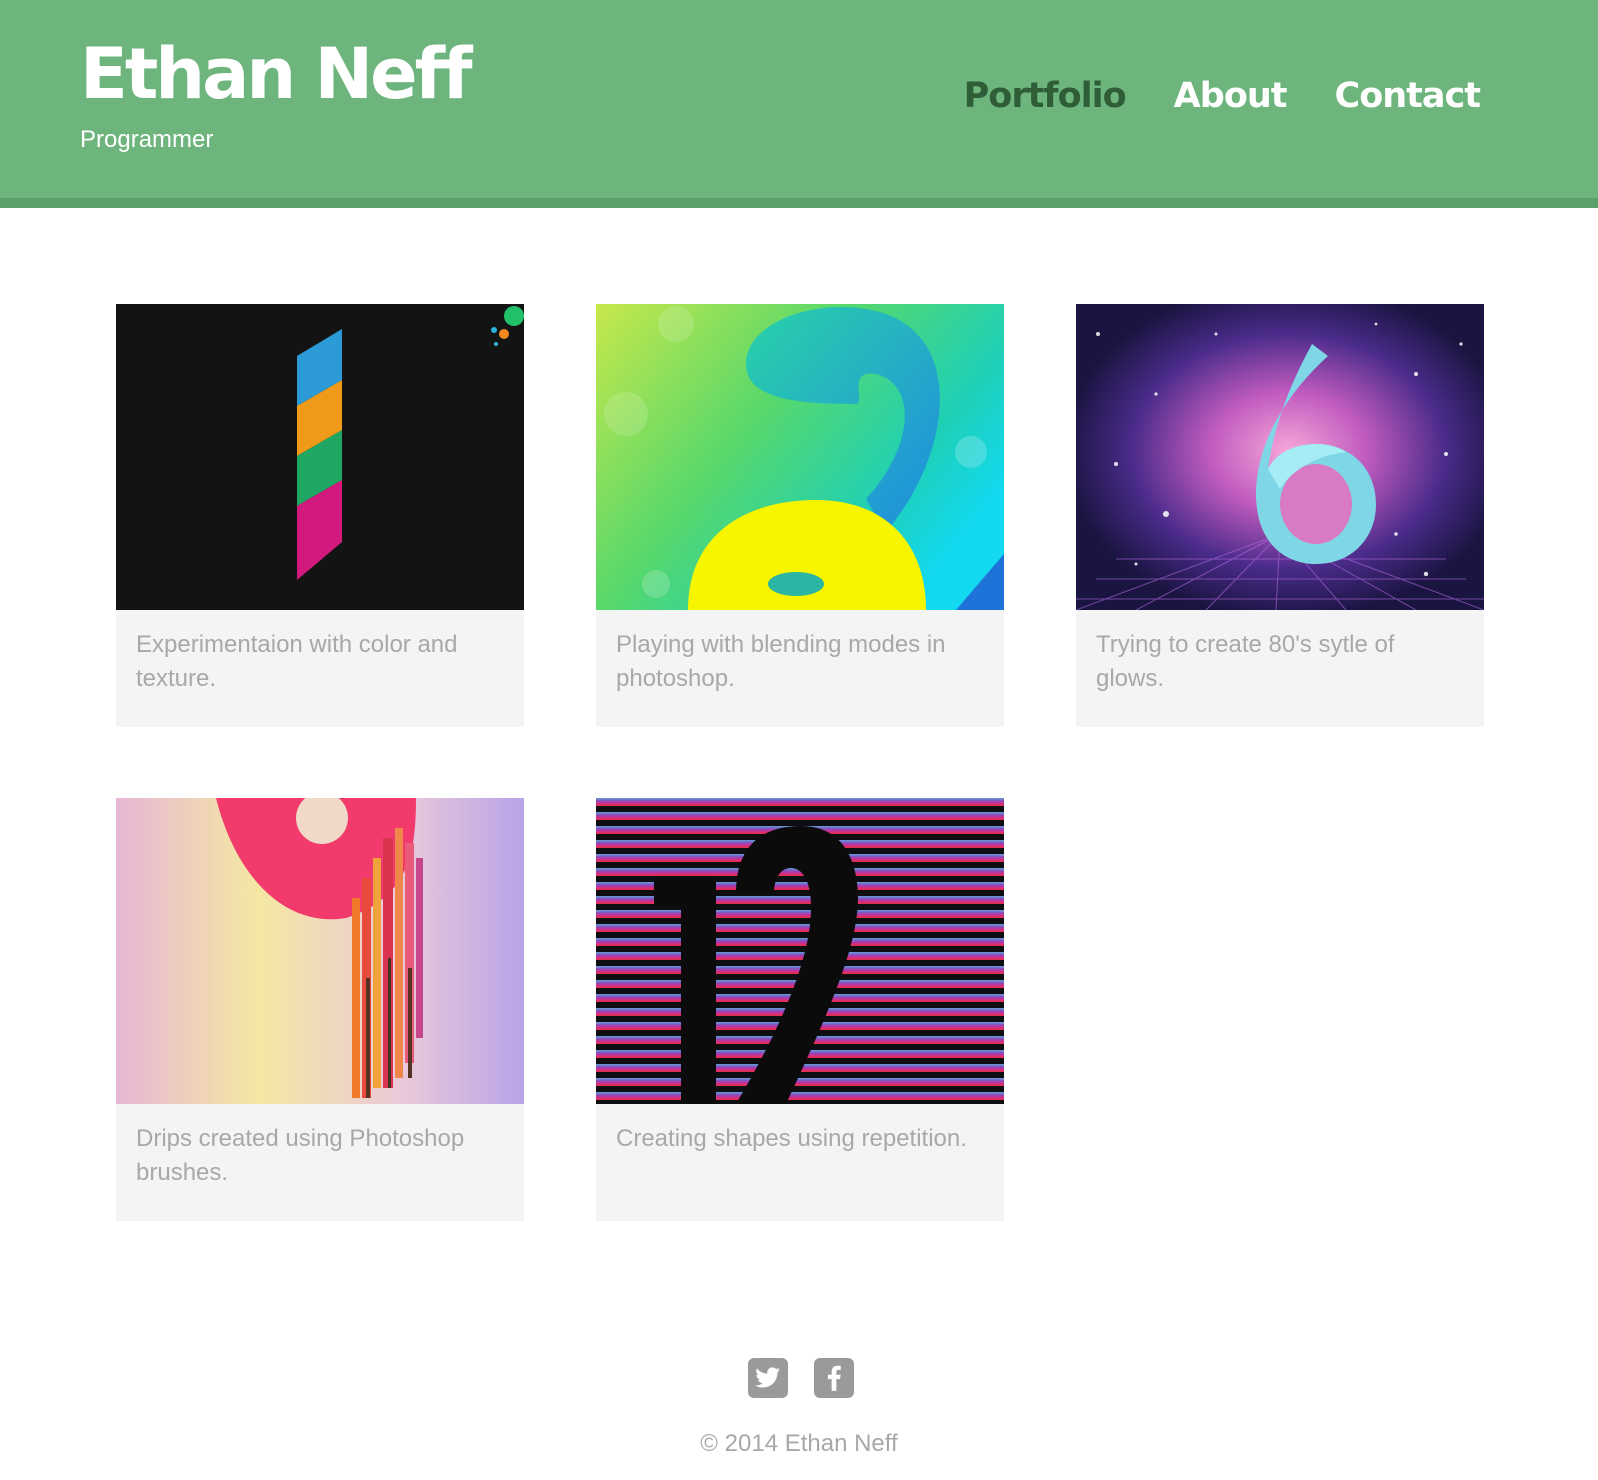 This screenshot has height=1480, width=1598. I want to click on main-nav: Portfolio About Contact, so click(1222, 96).